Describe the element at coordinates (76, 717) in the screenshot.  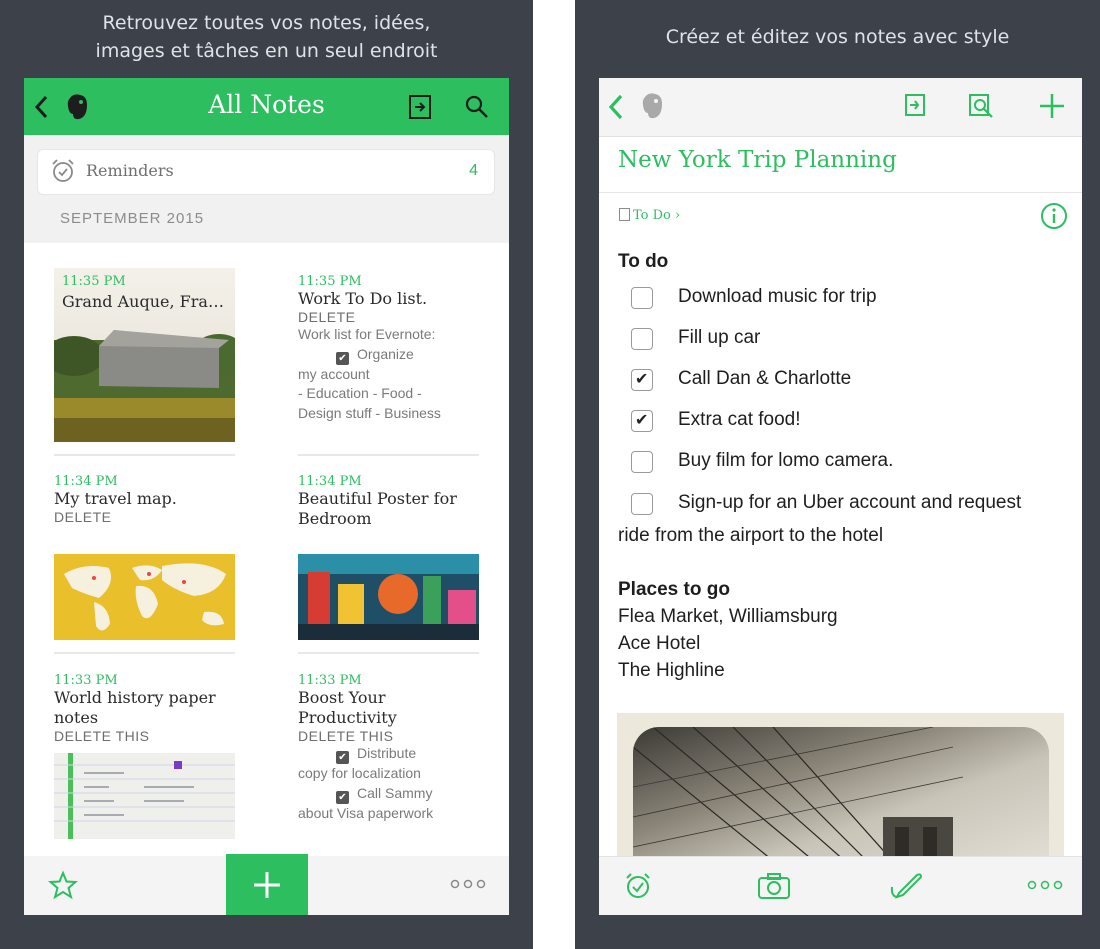
I see `note-title-continued: notes` at that location.